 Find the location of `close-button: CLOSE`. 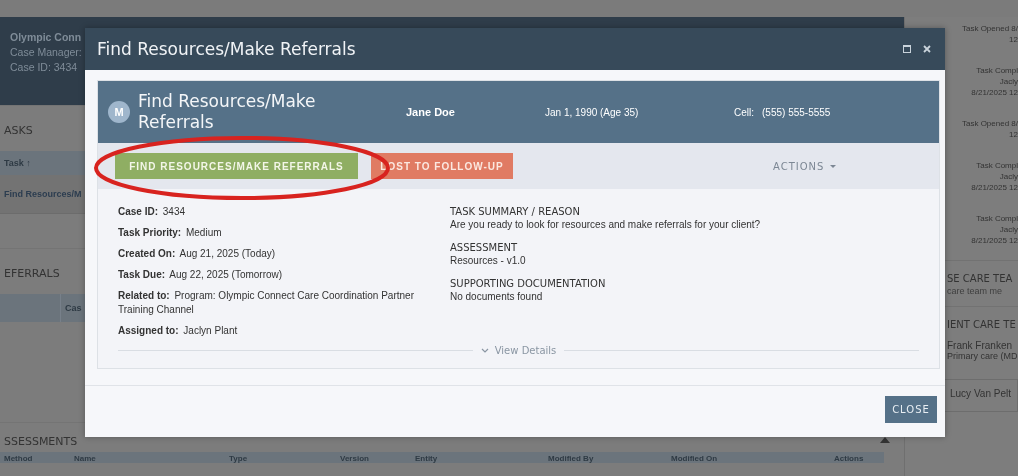

close-button: CLOSE is located at coordinates (911, 409).